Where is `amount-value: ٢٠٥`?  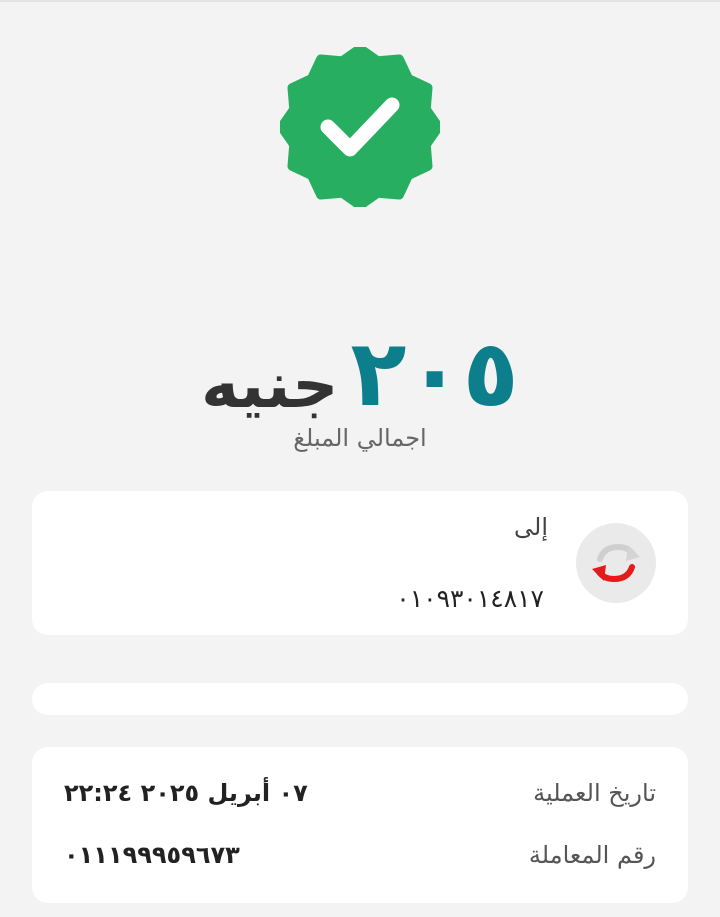 amount-value: ٢٠٥ is located at coordinates (434, 373).